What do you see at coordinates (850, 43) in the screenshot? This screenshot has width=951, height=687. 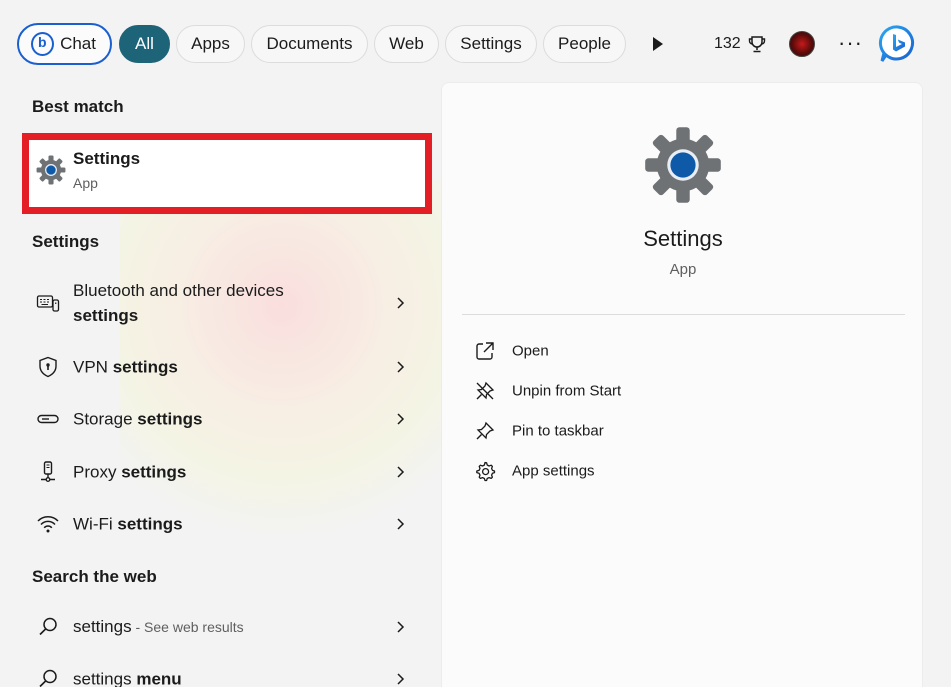 I see `more-options-icon: ···` at bounding box center [850, 43].